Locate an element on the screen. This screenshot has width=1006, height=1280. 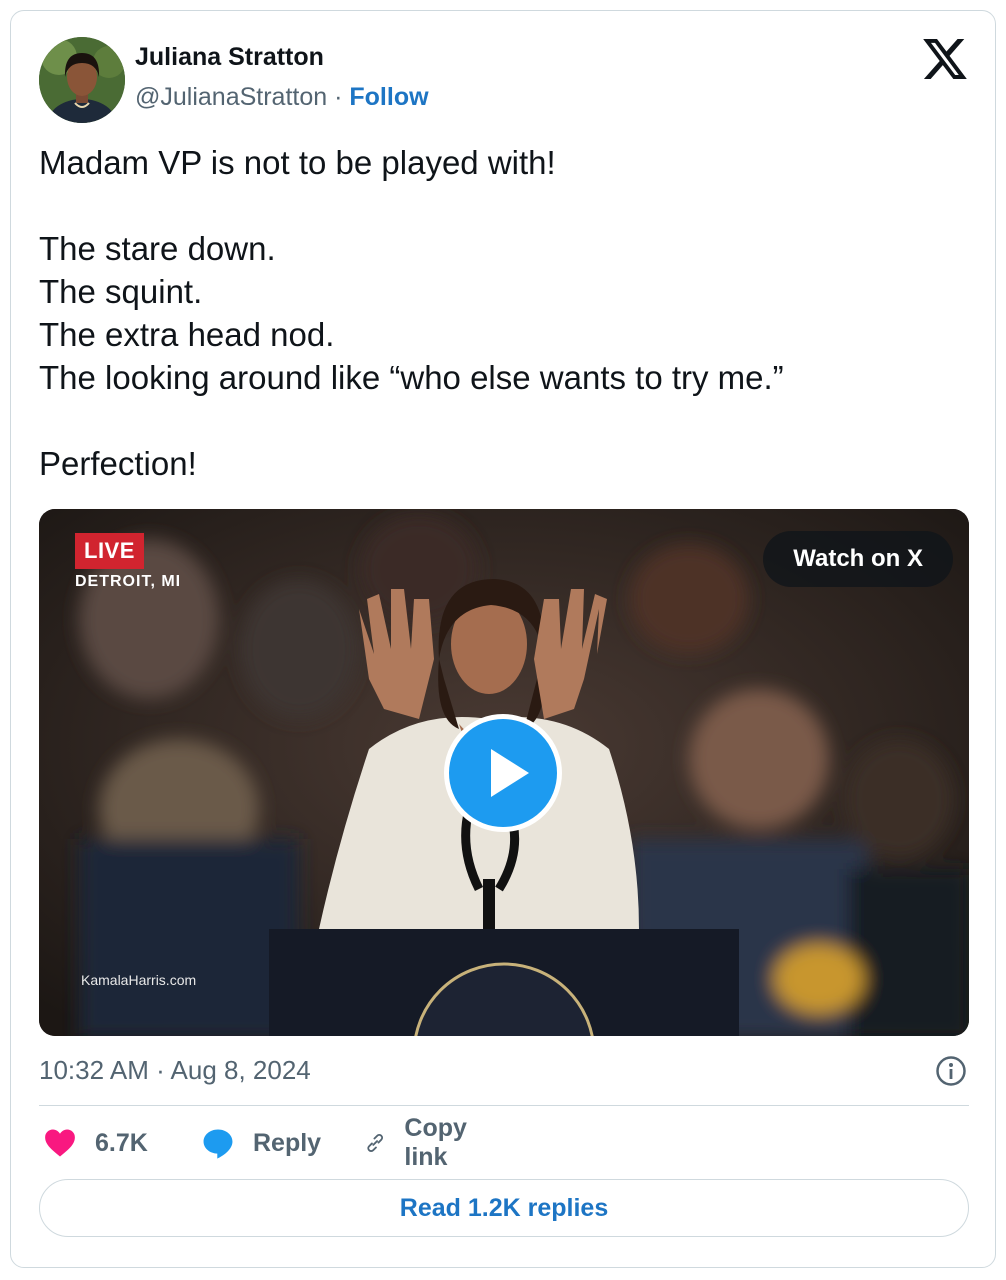
heart-icon is located at coordinates (60, 1143).